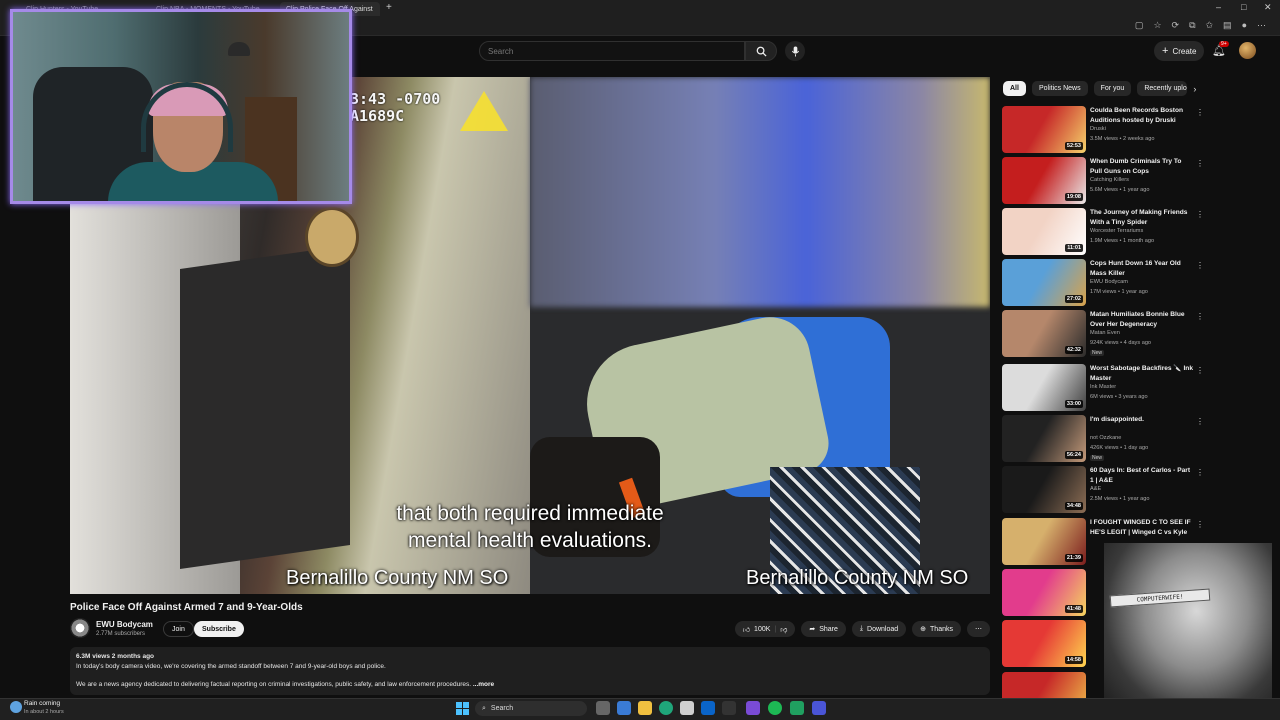 This screenshot has width=1280, height=720. Describe the element at coordinates (795, 51) in the screenshot. I see `voice-search-button` at that location.